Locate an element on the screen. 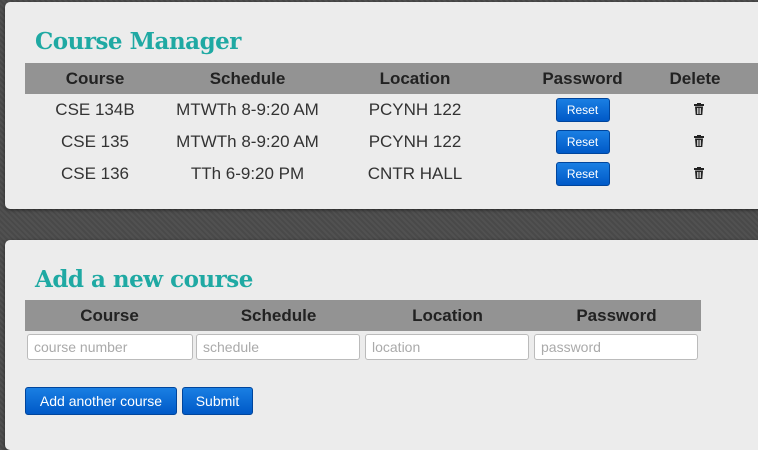 The width and height of the screenshot is (758, 450). location-cell: CNTR HALL is located at coordinates (415, 173).